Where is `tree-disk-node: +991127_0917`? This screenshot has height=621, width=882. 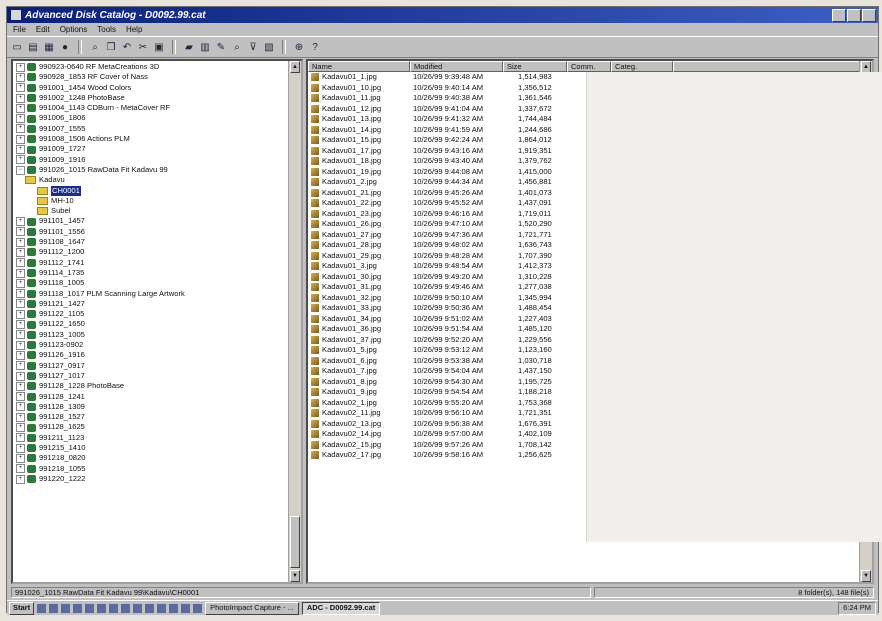 tree-disk-node: +991127_0917 is located at coordinates (151, 366).